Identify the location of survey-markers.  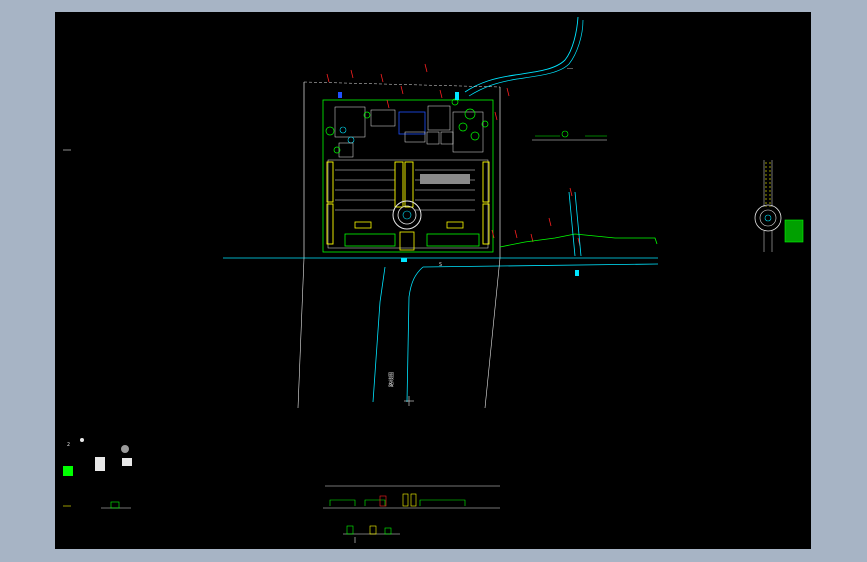
(453, 155).